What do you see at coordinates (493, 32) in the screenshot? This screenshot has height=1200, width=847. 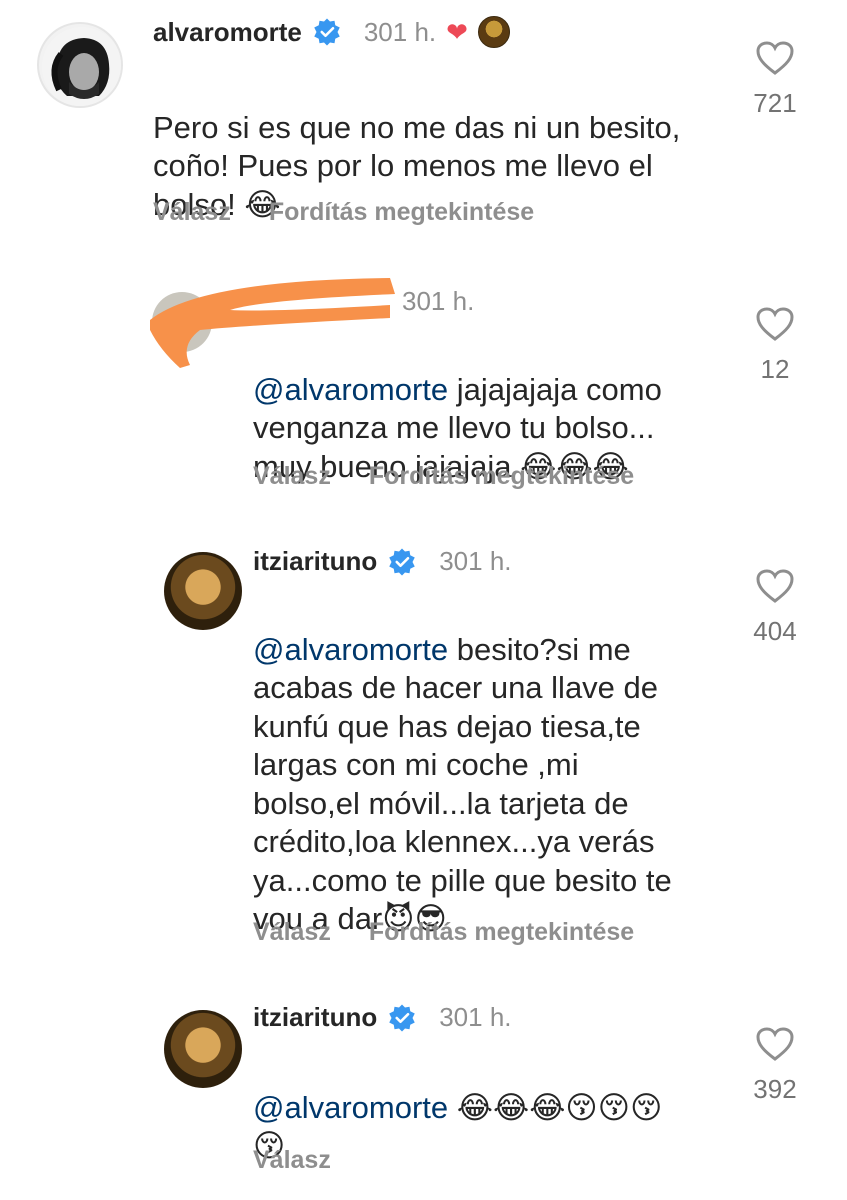 I see `creator-avatar` at bounding box center [493, 32].